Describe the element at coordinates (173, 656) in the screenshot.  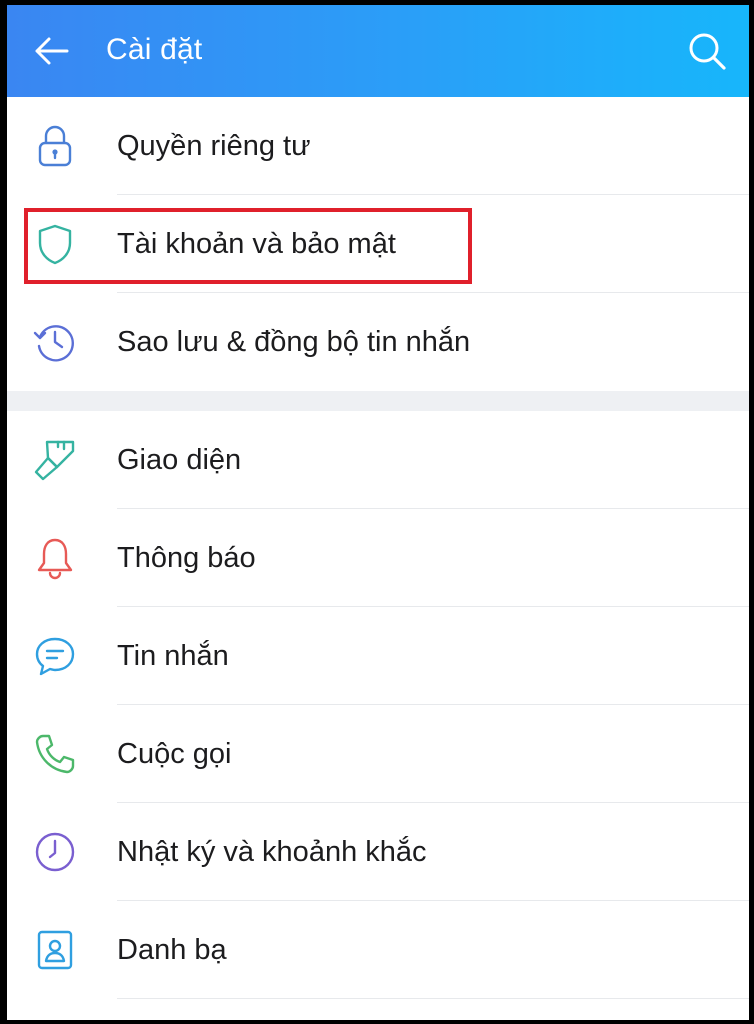
I see `settings-item-label: Tin nhắn` at that location.